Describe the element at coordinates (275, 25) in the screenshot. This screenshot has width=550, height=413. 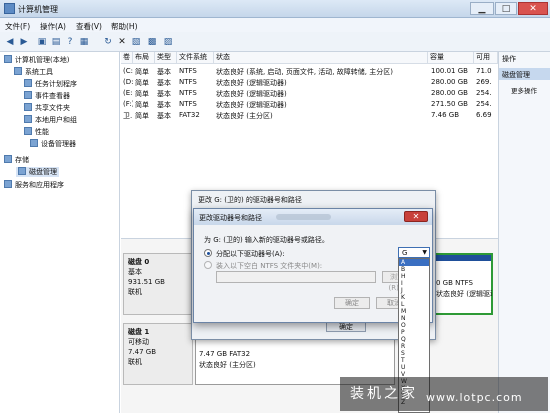
I see `menu-bar: 文件(F) 操作(A) 查看(V) 帮助(H)` at that location.